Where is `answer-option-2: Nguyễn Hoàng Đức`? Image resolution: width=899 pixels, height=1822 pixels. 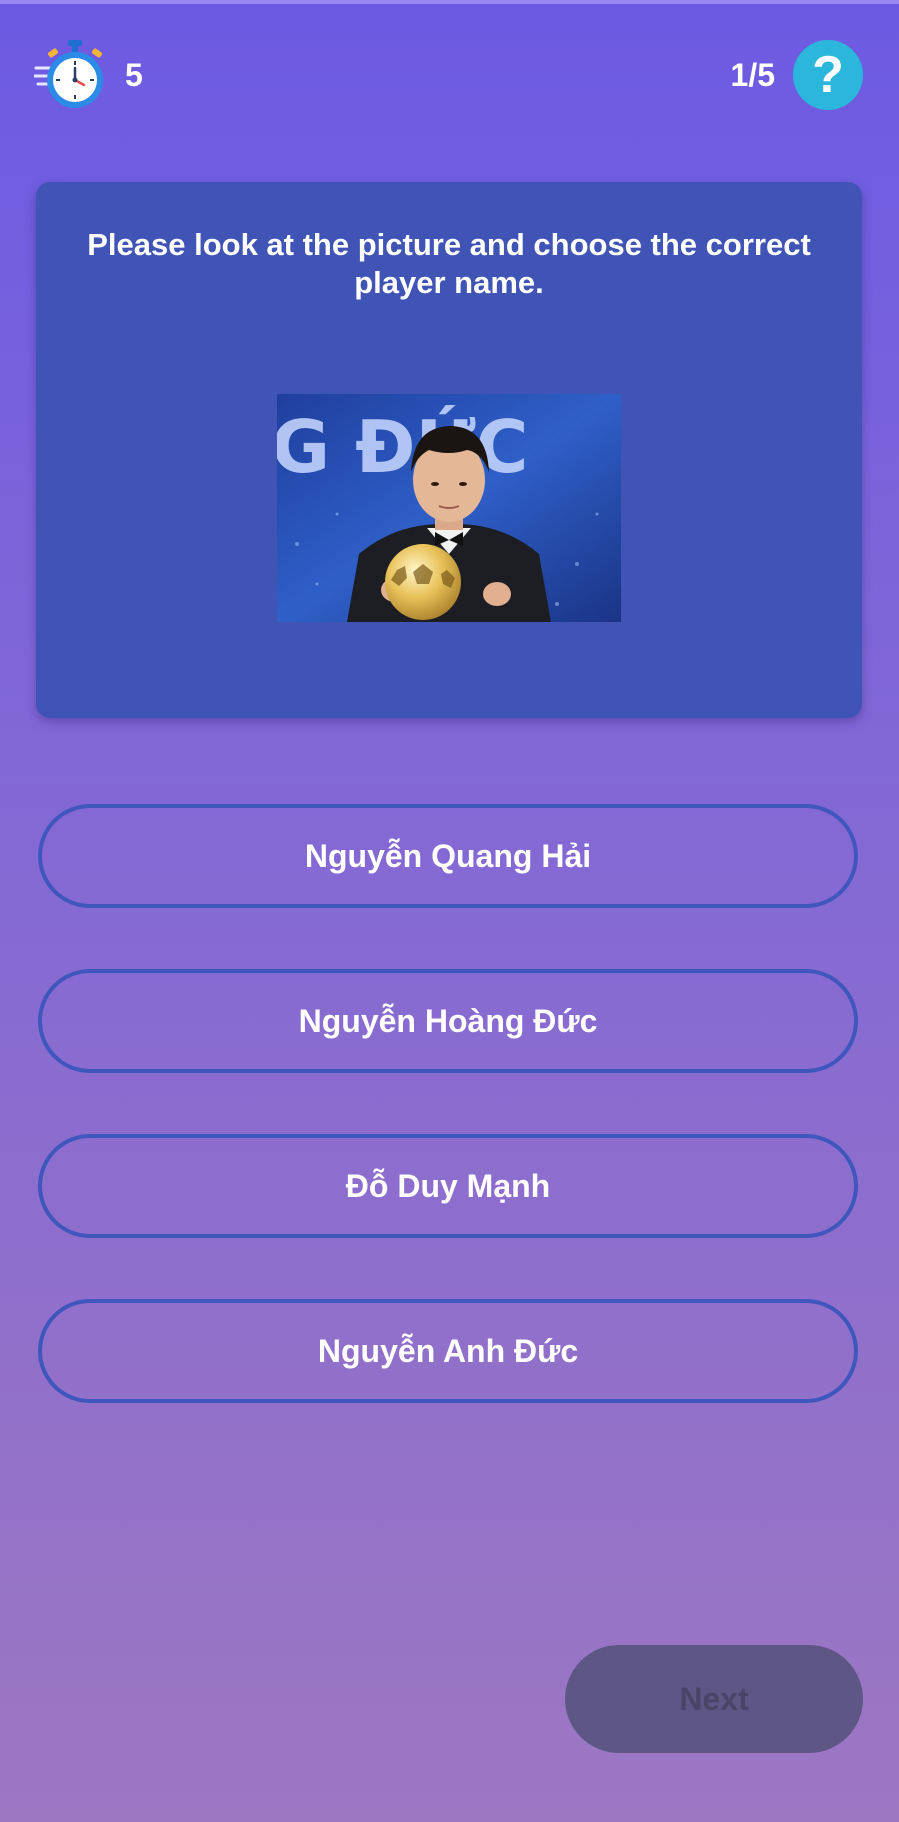 answer-option-2: Nguyễn Hoàng Đức is located at coordinates (448, 1021).